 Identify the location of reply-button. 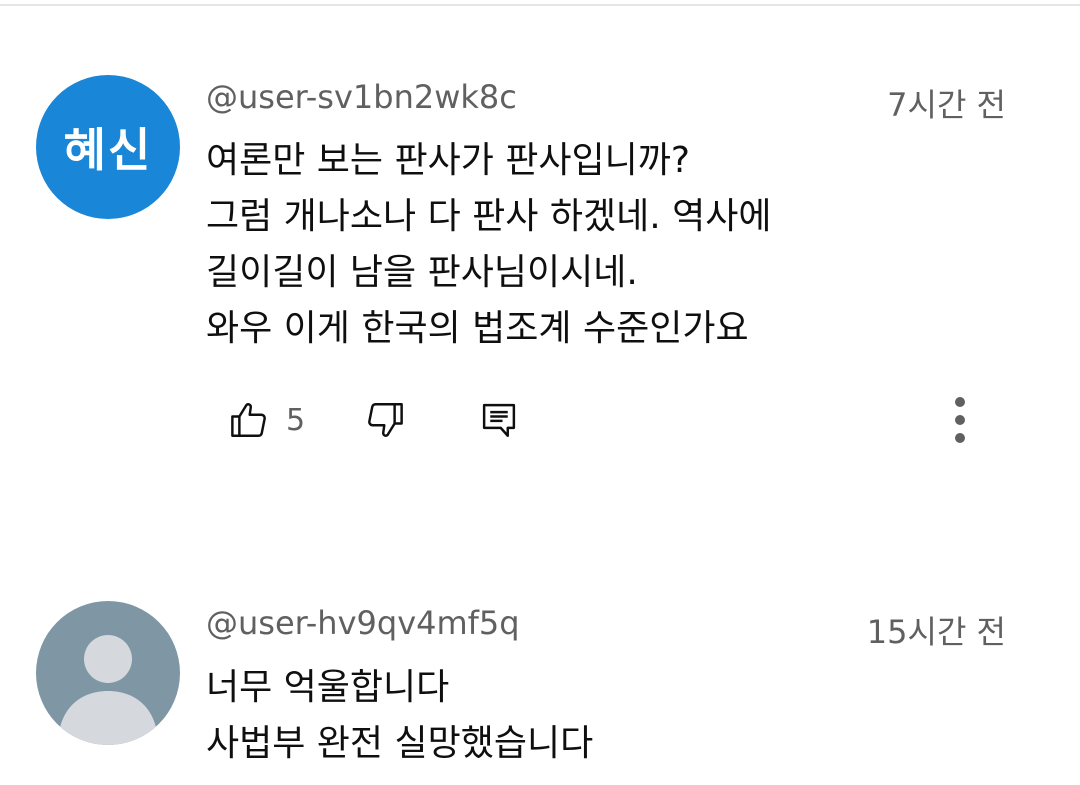
(499, 420).